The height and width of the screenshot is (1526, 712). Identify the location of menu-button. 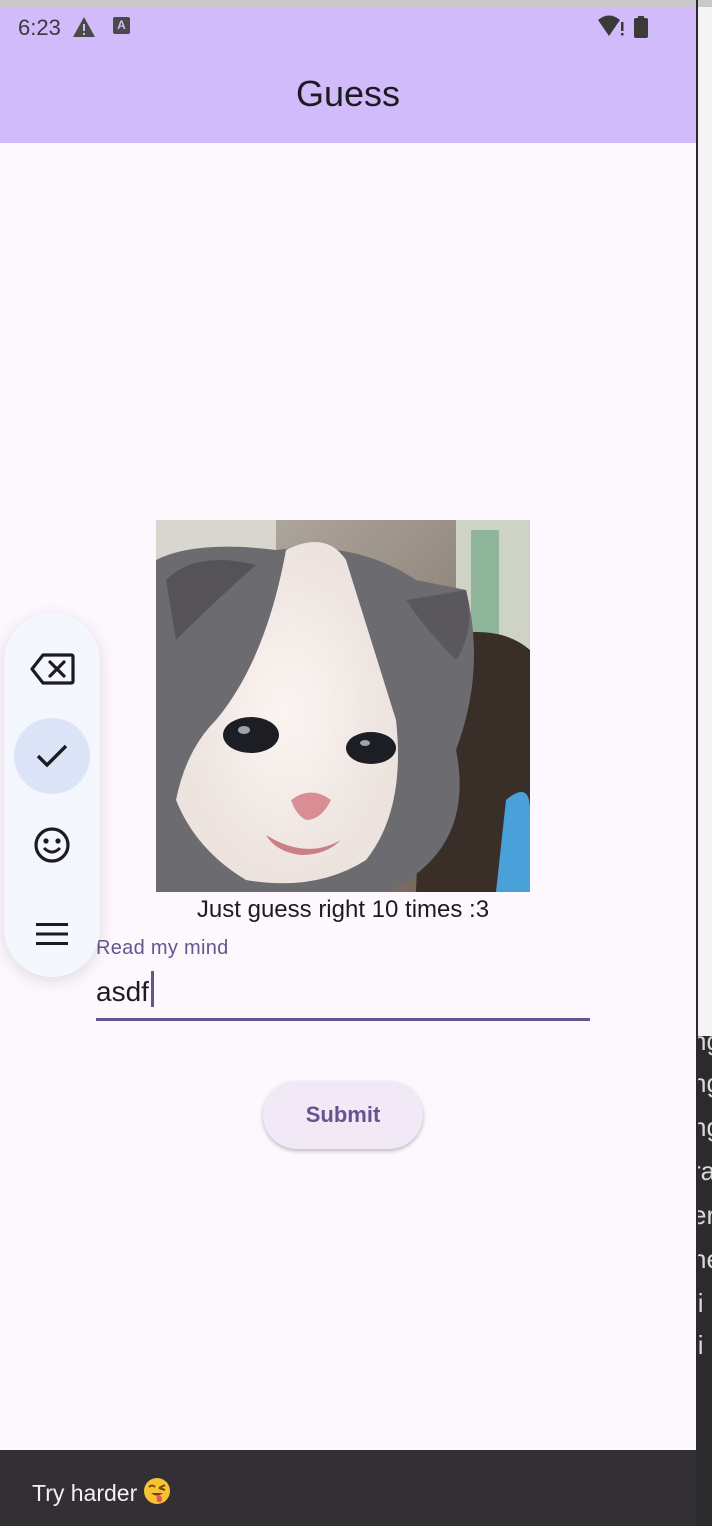
(52, 934).